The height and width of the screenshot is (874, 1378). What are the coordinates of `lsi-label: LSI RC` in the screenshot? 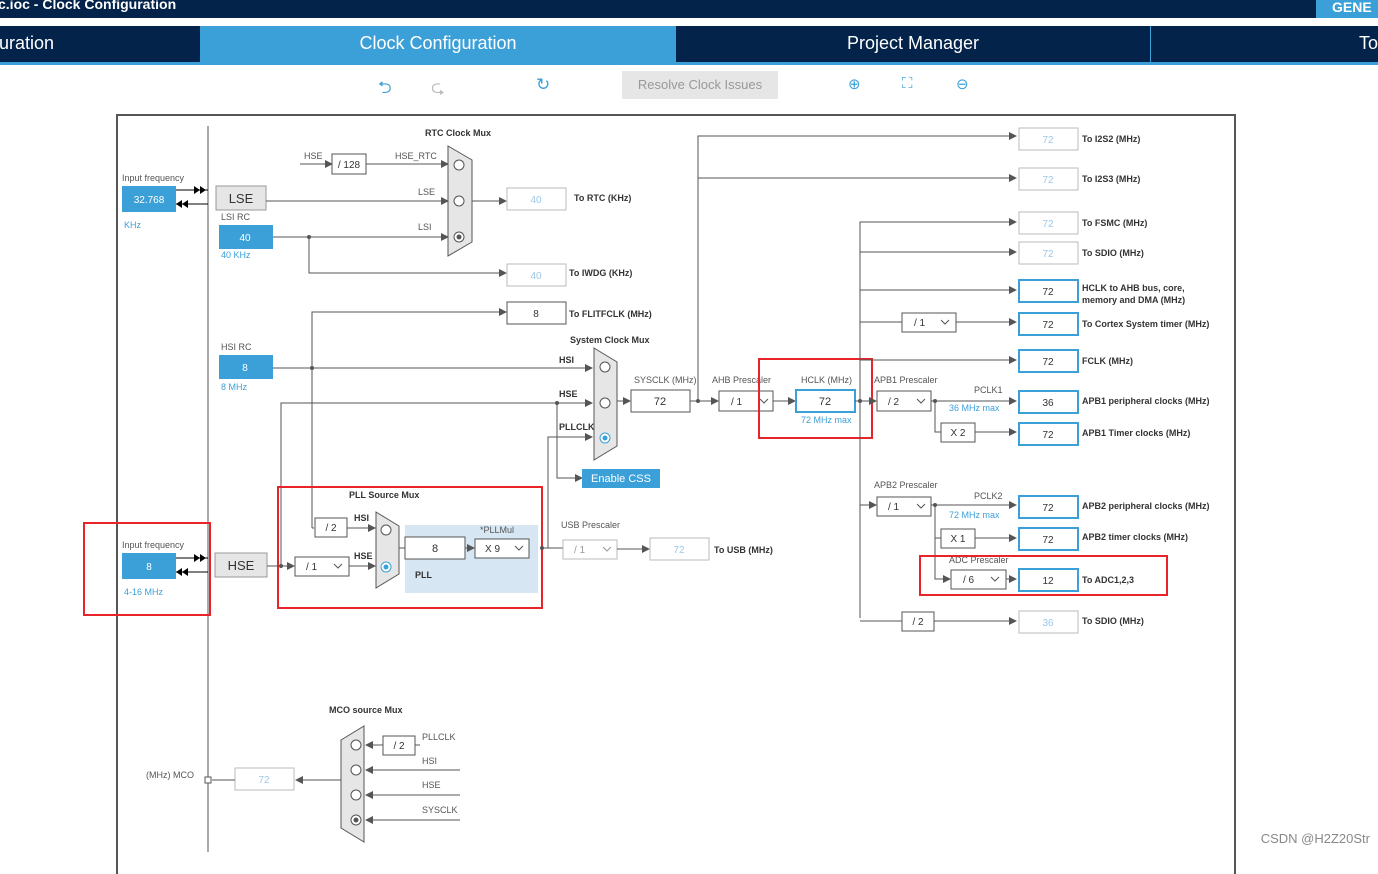 It's located at (236, 217).